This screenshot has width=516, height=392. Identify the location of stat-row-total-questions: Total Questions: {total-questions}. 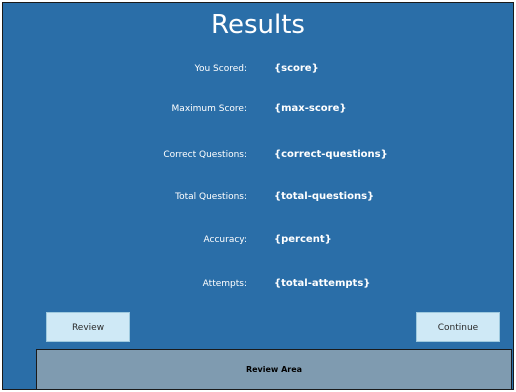
(258, 197).